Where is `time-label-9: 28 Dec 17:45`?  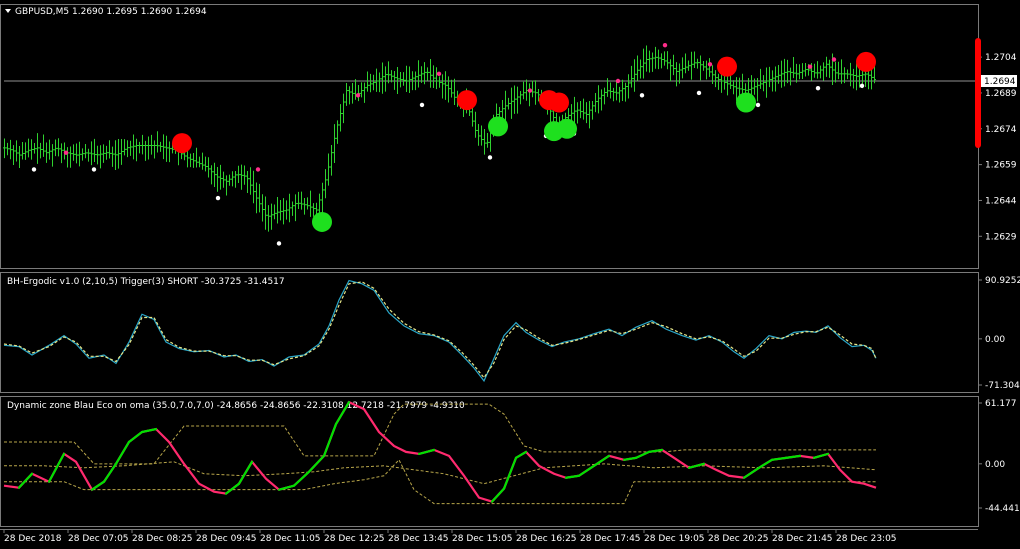
time-label-9: 28 Dec 17:45 is located at coordinates (610, 539).